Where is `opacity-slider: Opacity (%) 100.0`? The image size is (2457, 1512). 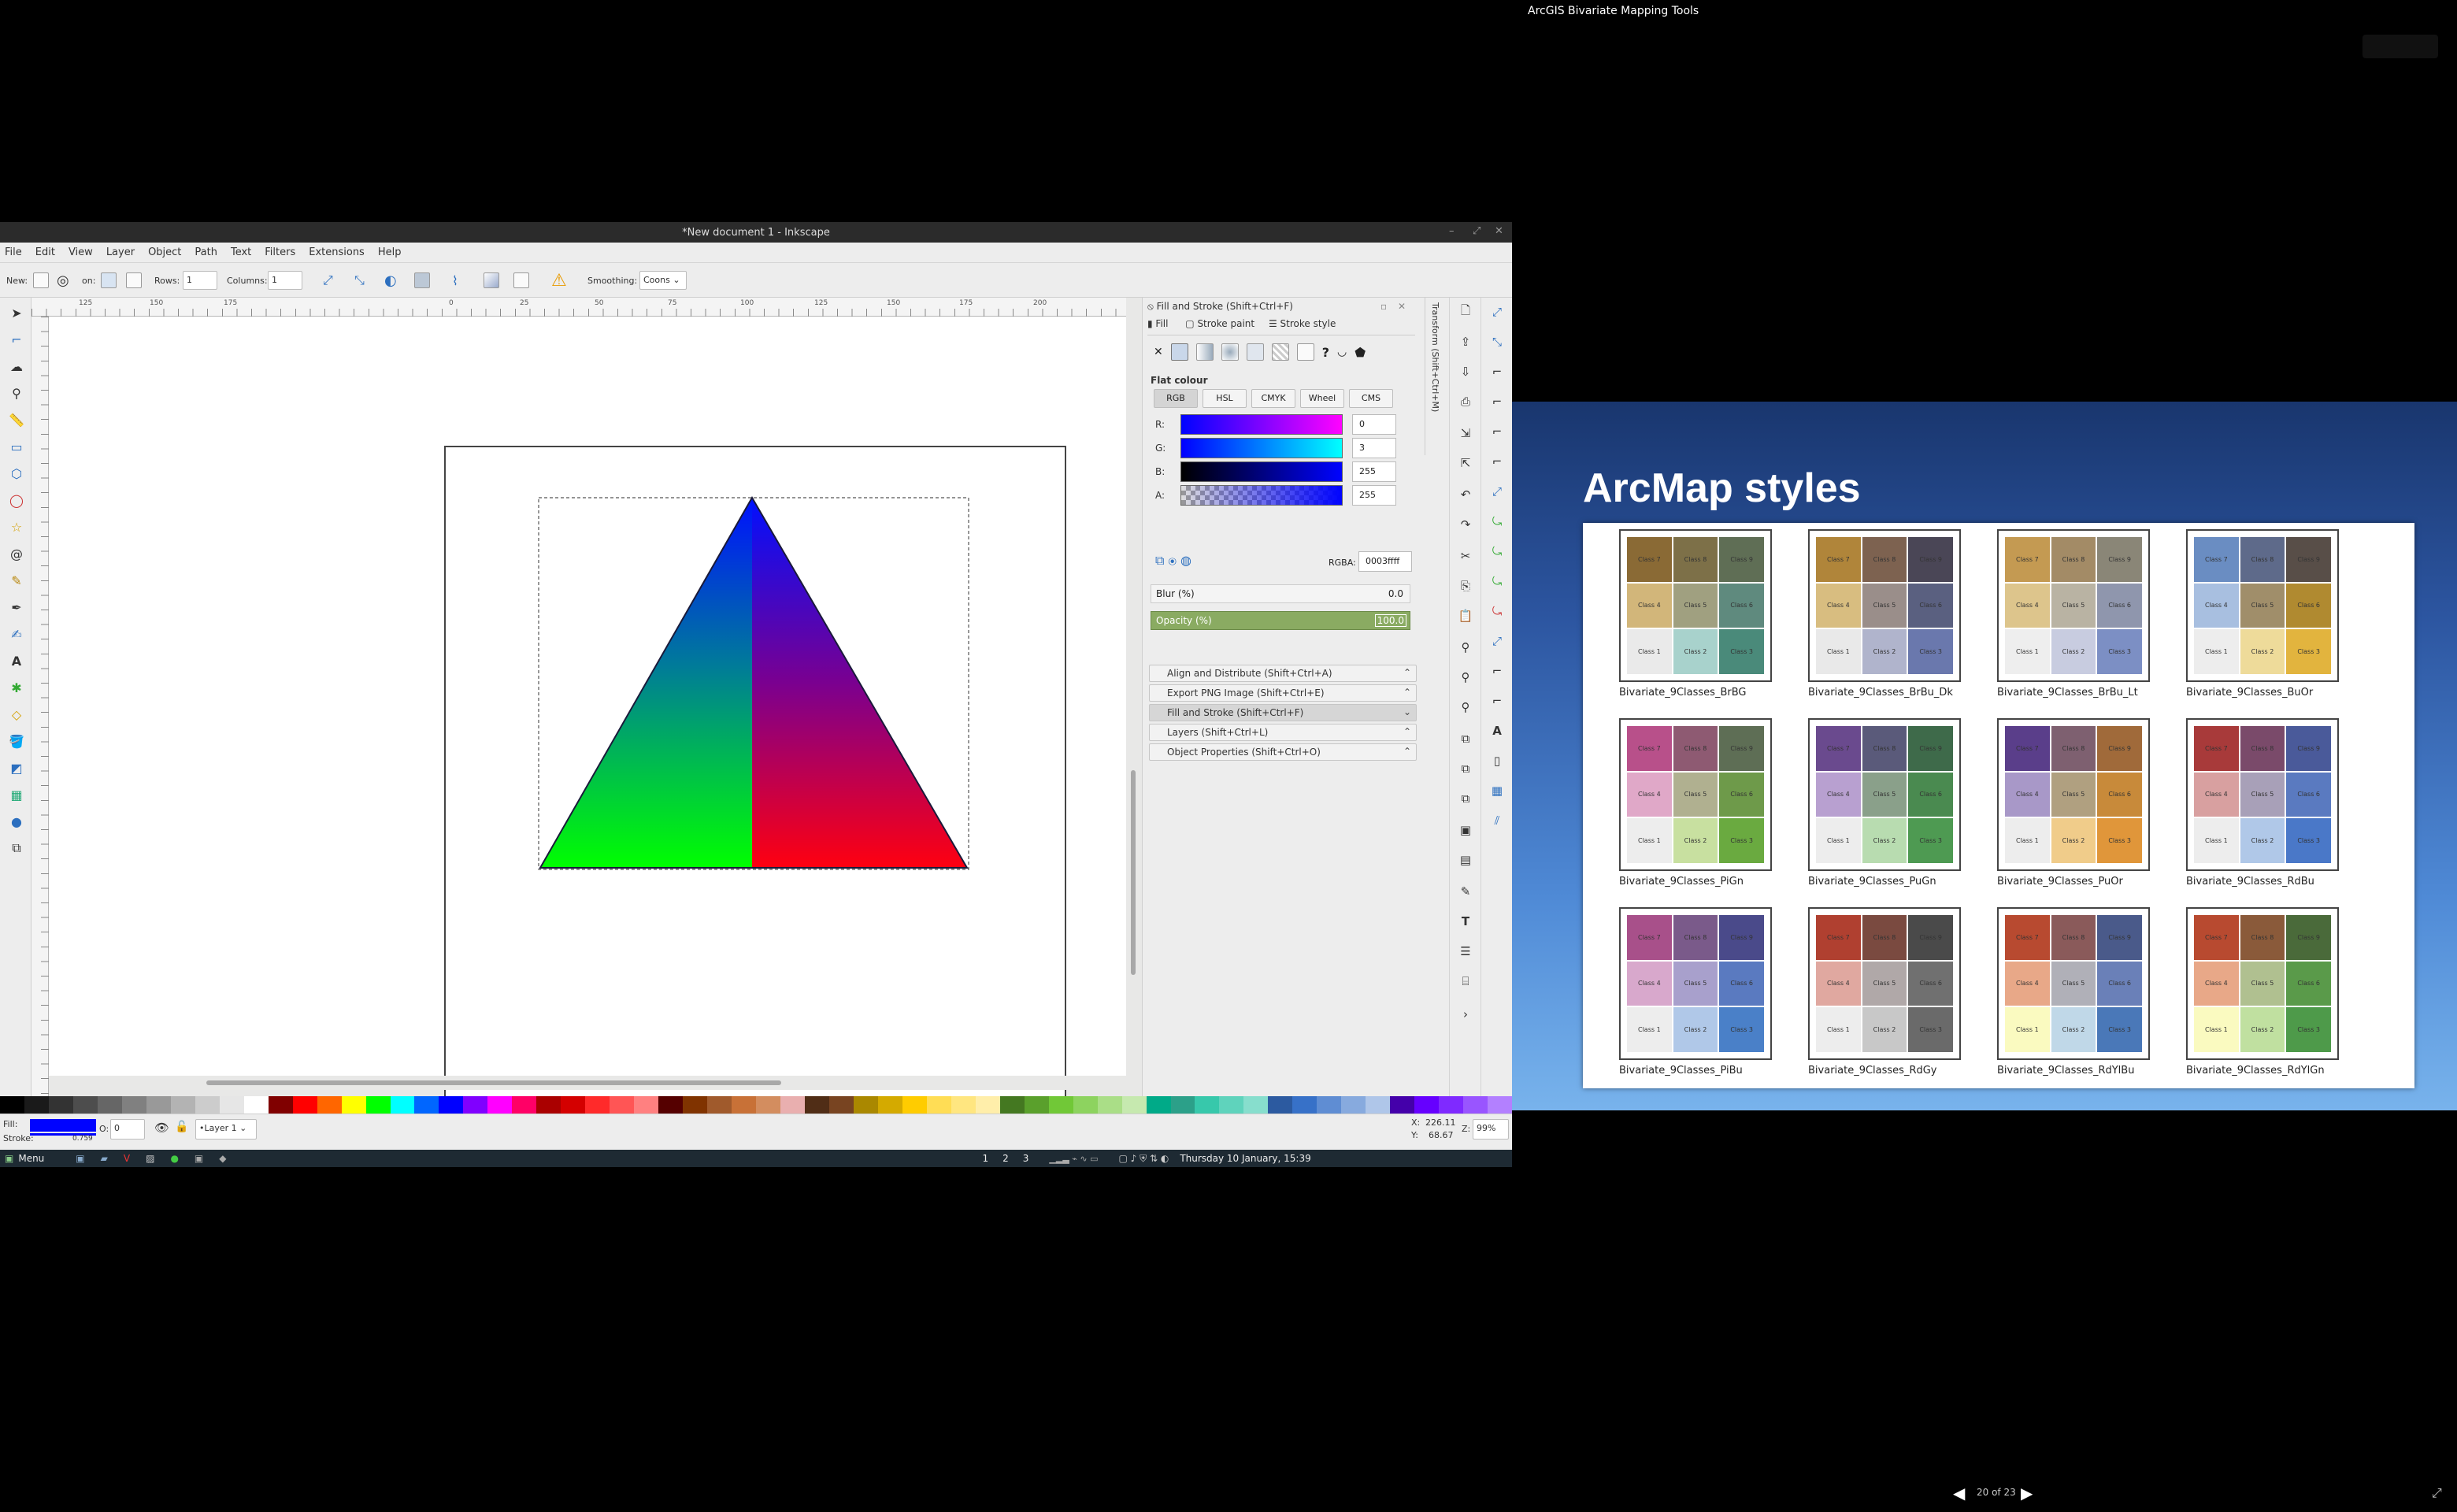
opacity-slider: Opacity (%) 100.0 is located at coordinates (1280, 620).